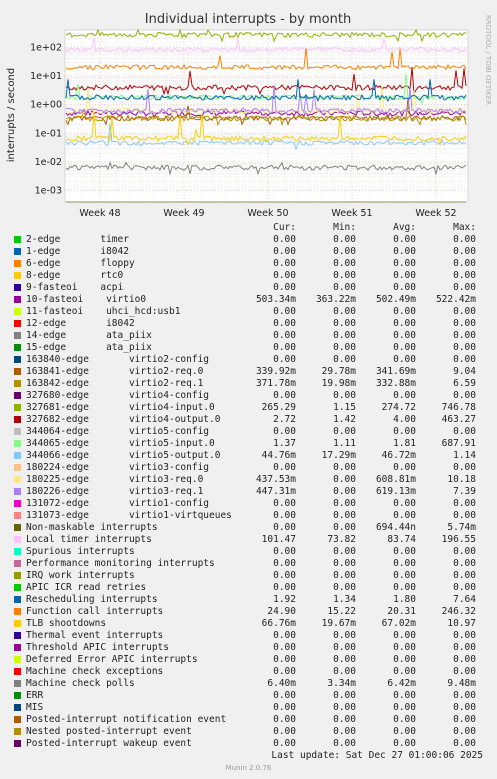 The width and height of the screenshot is (497, 779). Describe the element at coordinates (281, 611) in the screenshot. I see `legend-cur-value: 24.90` at that location.